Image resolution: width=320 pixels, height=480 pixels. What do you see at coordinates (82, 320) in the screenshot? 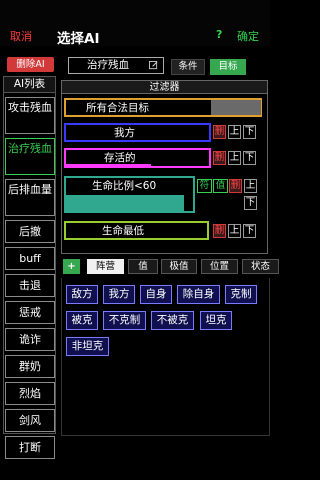
I see `option-button: 被克` at bounding box center [82, 320].